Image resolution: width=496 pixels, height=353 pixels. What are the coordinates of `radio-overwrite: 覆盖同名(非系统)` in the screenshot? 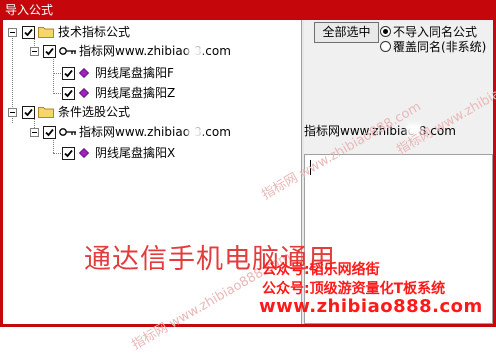 It's located at (433, 47).